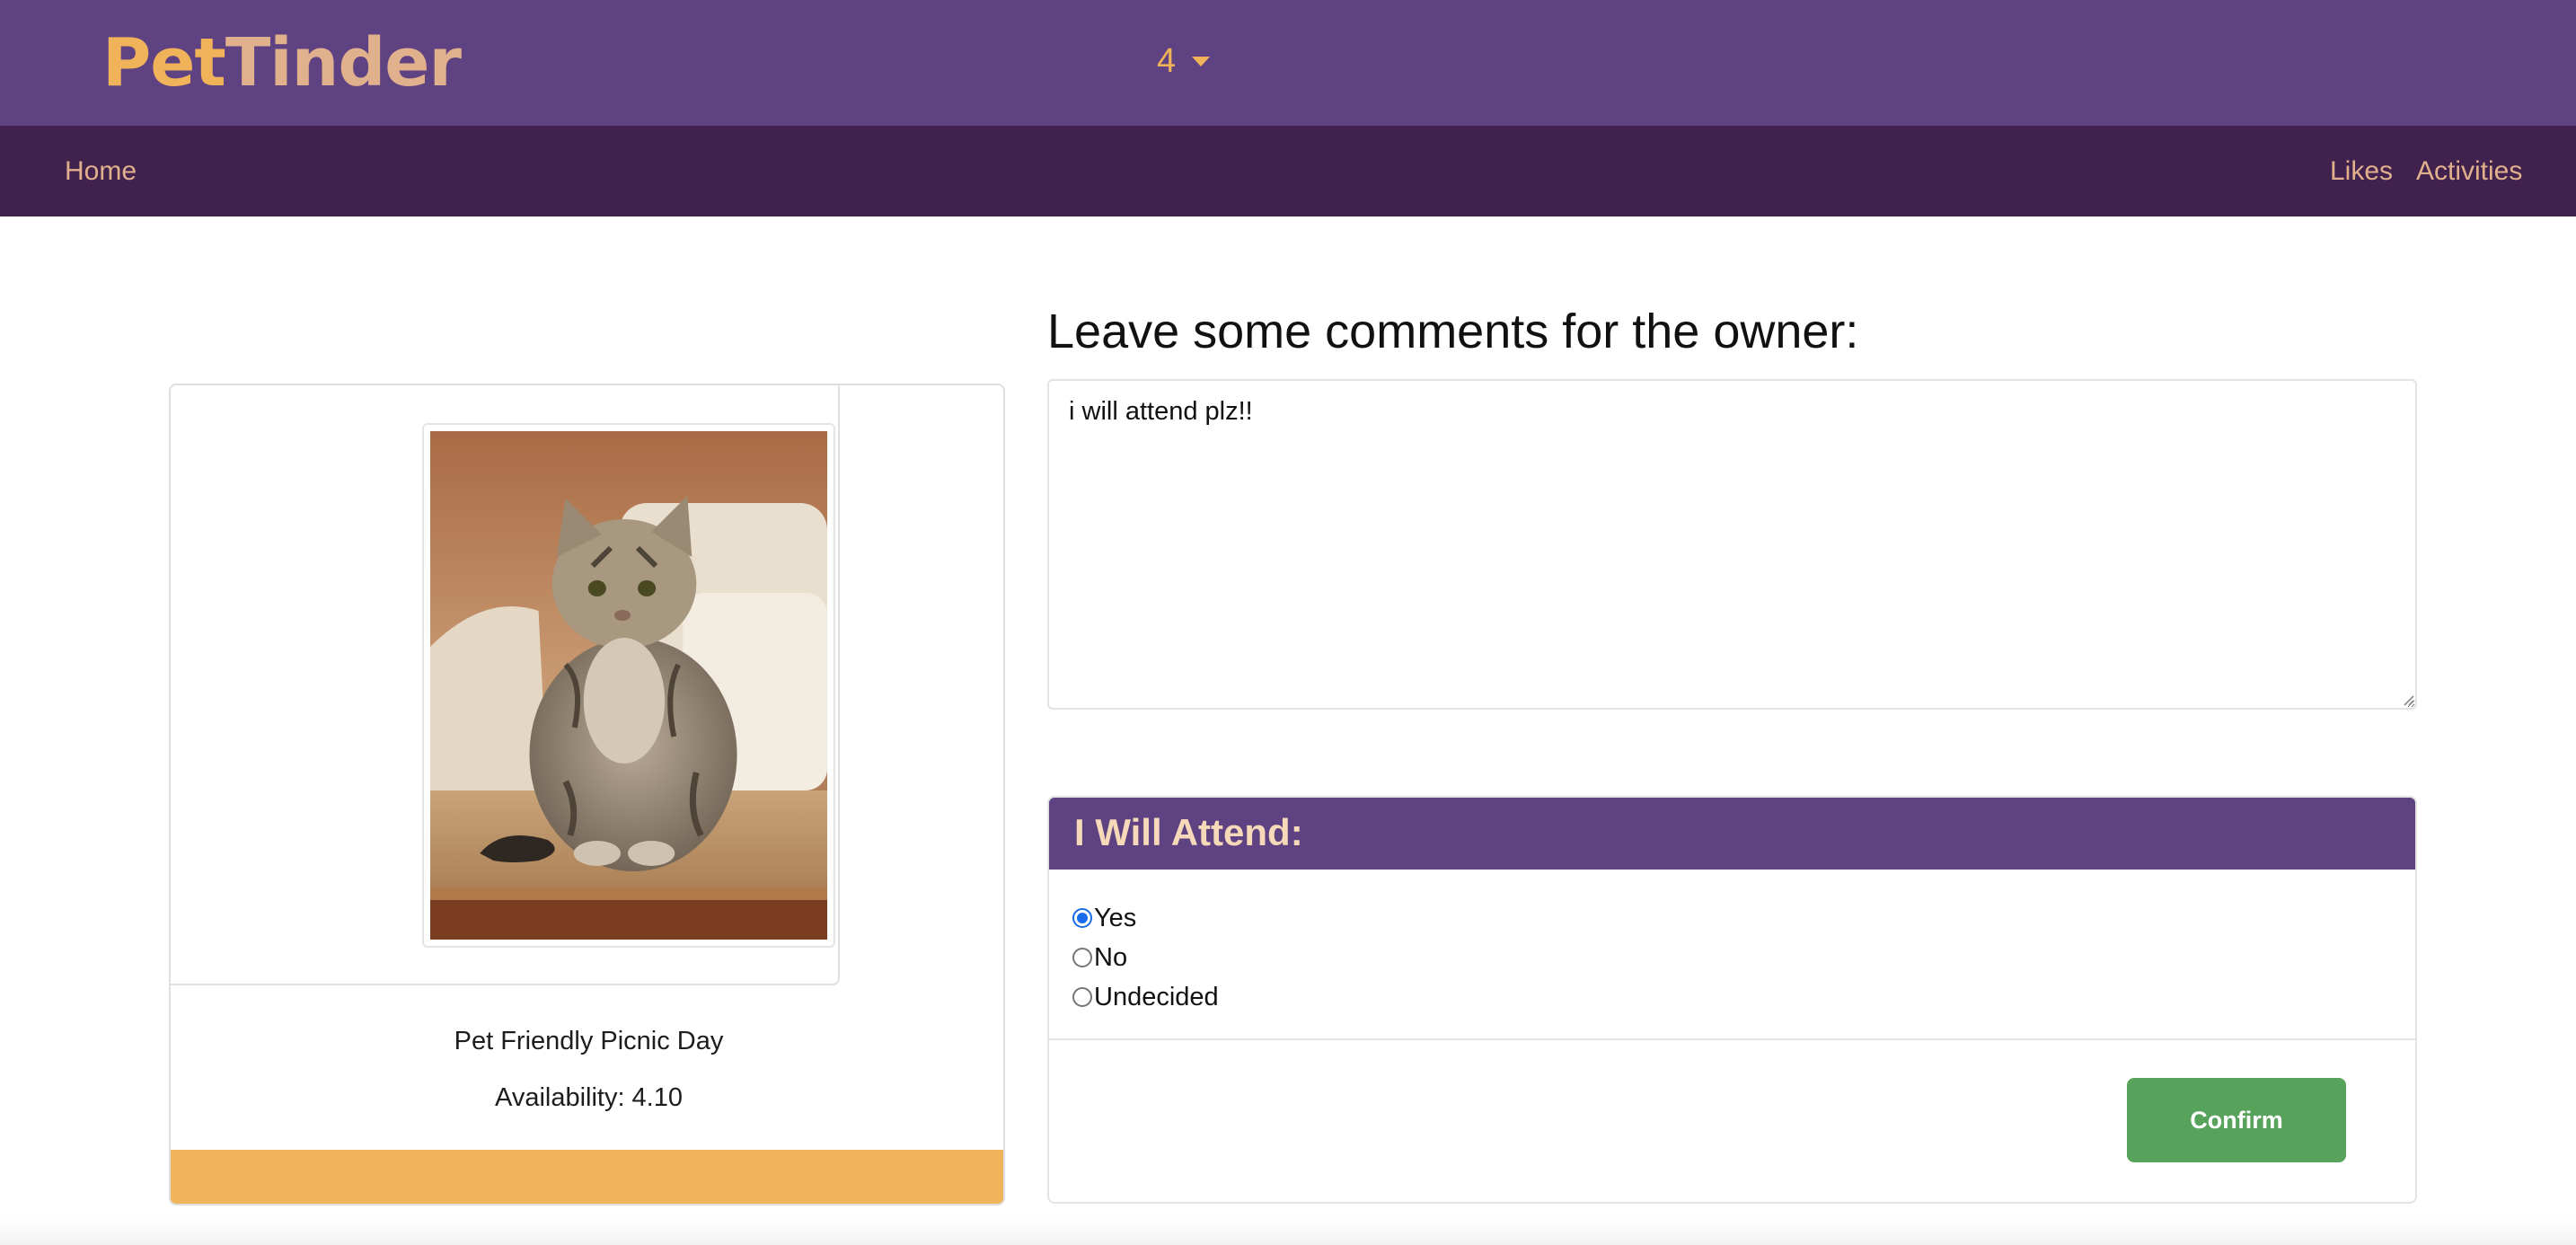 The height and width of the screenshot is (1245, 2576). I want to click on comments-heading: Leave some comments for the owner:, so click(1453, 331).